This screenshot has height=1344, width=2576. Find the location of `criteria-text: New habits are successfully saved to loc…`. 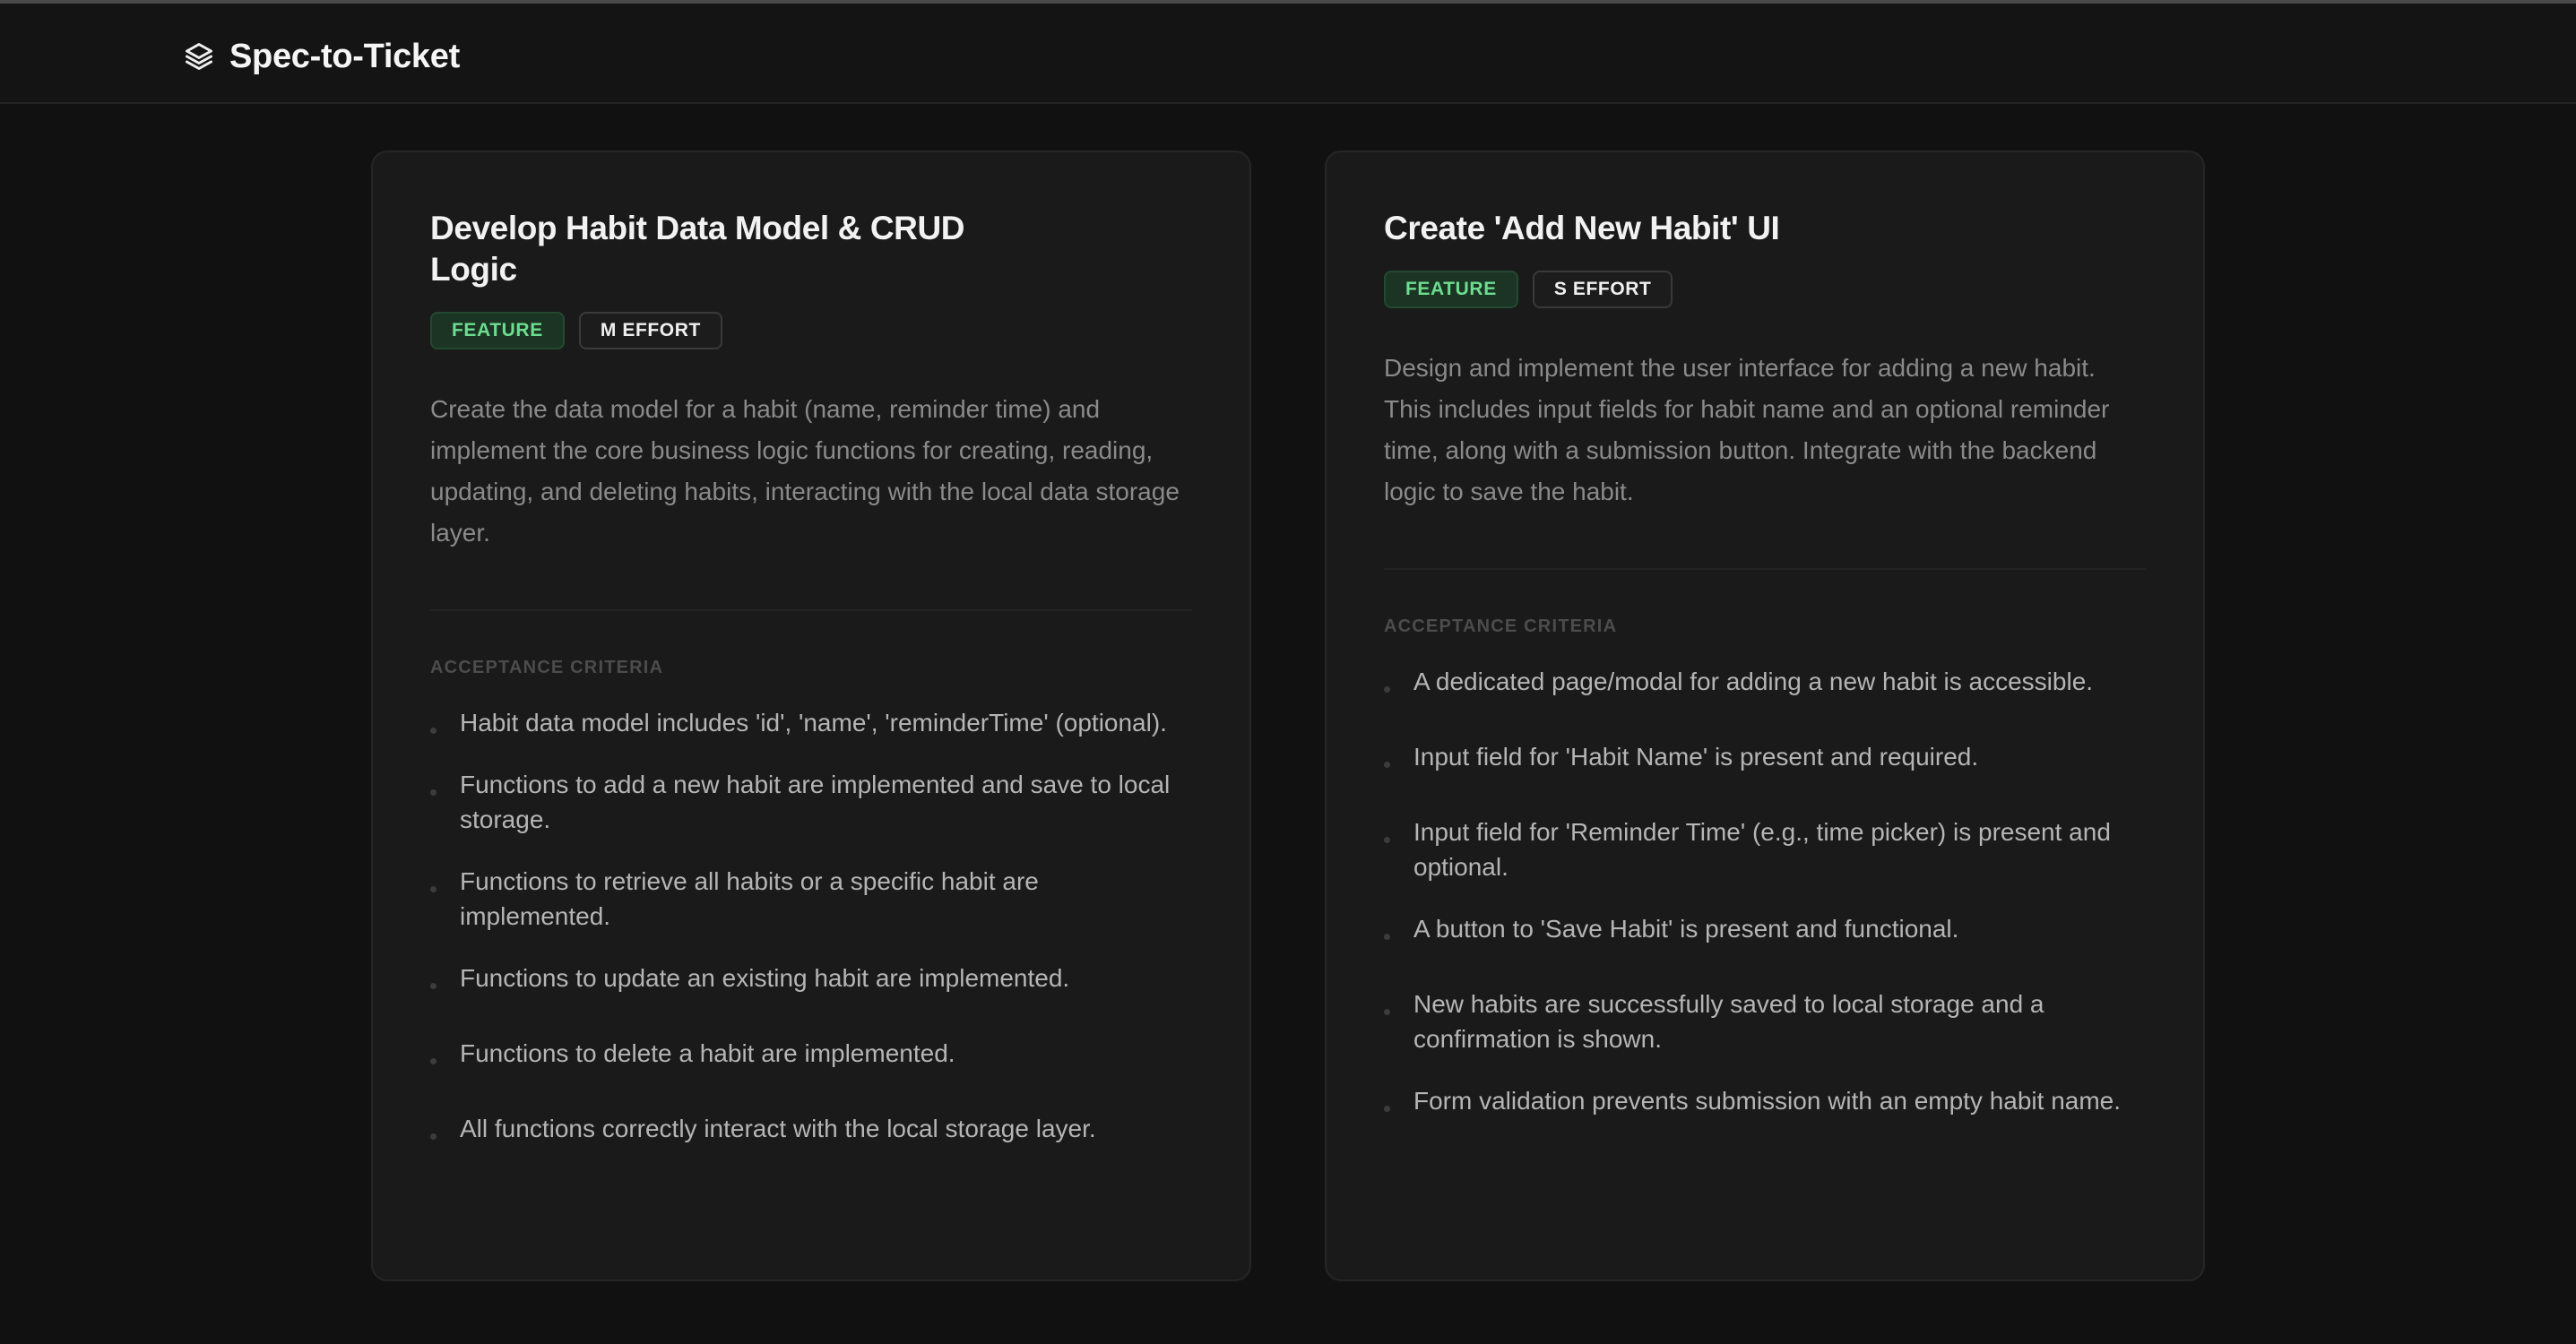

criteria-text: New habits are successfully saved to loc… is located at coordinates (1728, 1021).